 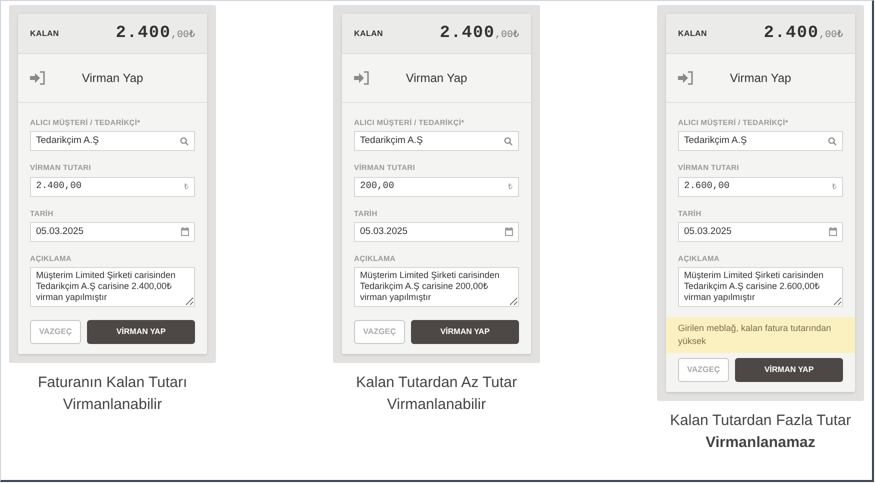 I want to click on warning-message: Girilen meblağ, kalan fatura tutarından yüksek, so click(x=760, y=335).